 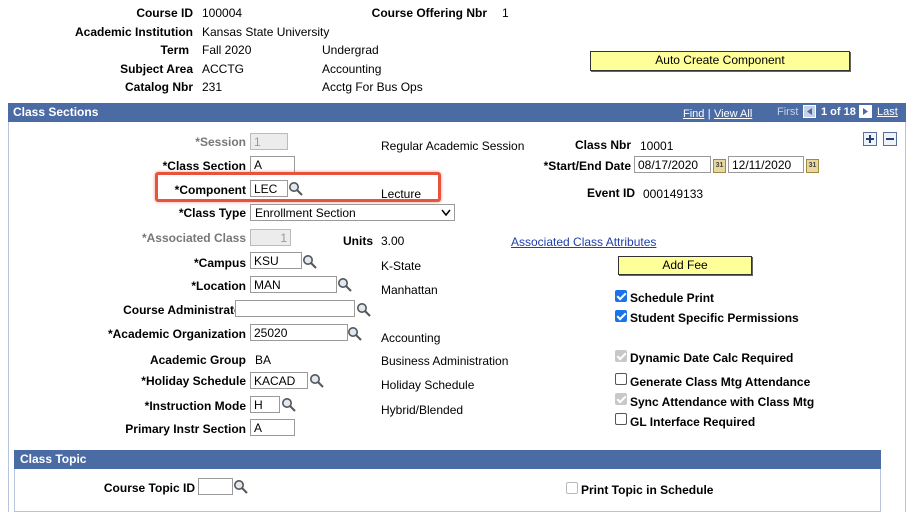 I want to click on catalog-desc: Acctg For Bus Ops, so click(x=372, y=87).